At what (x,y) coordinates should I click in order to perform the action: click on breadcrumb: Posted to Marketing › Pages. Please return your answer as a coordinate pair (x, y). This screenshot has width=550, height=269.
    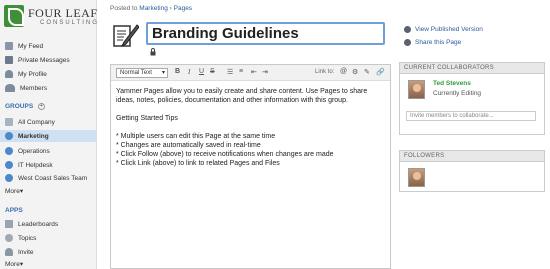
    Looking at the image, I should click on (151, 8).